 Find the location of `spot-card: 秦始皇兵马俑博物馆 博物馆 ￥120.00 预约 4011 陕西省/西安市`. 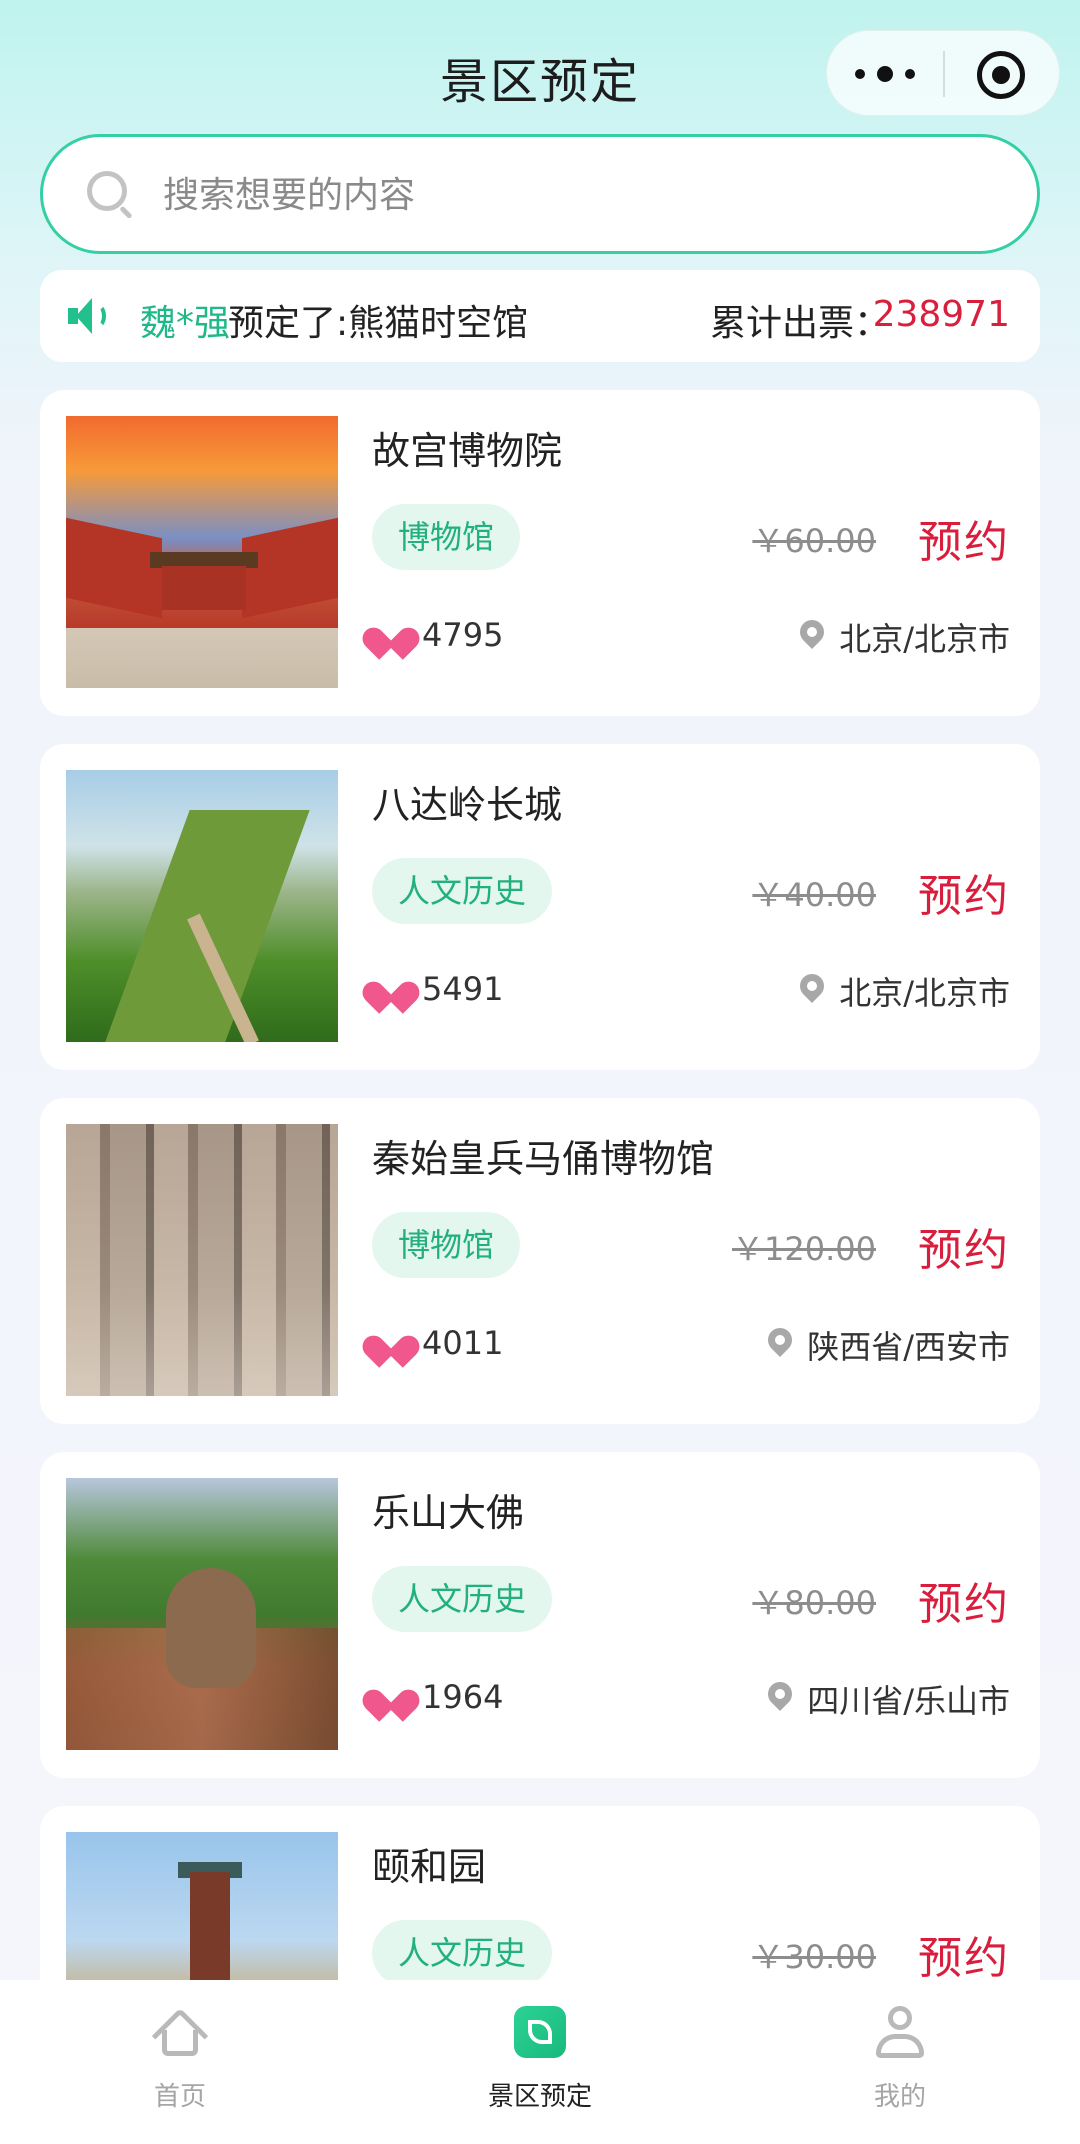

spot-card: 秦始皇兵马俑博物馆 博物馆 ￥120.00 预约 4011 陕西省/西安市 is located at coordinates (540, 1261).